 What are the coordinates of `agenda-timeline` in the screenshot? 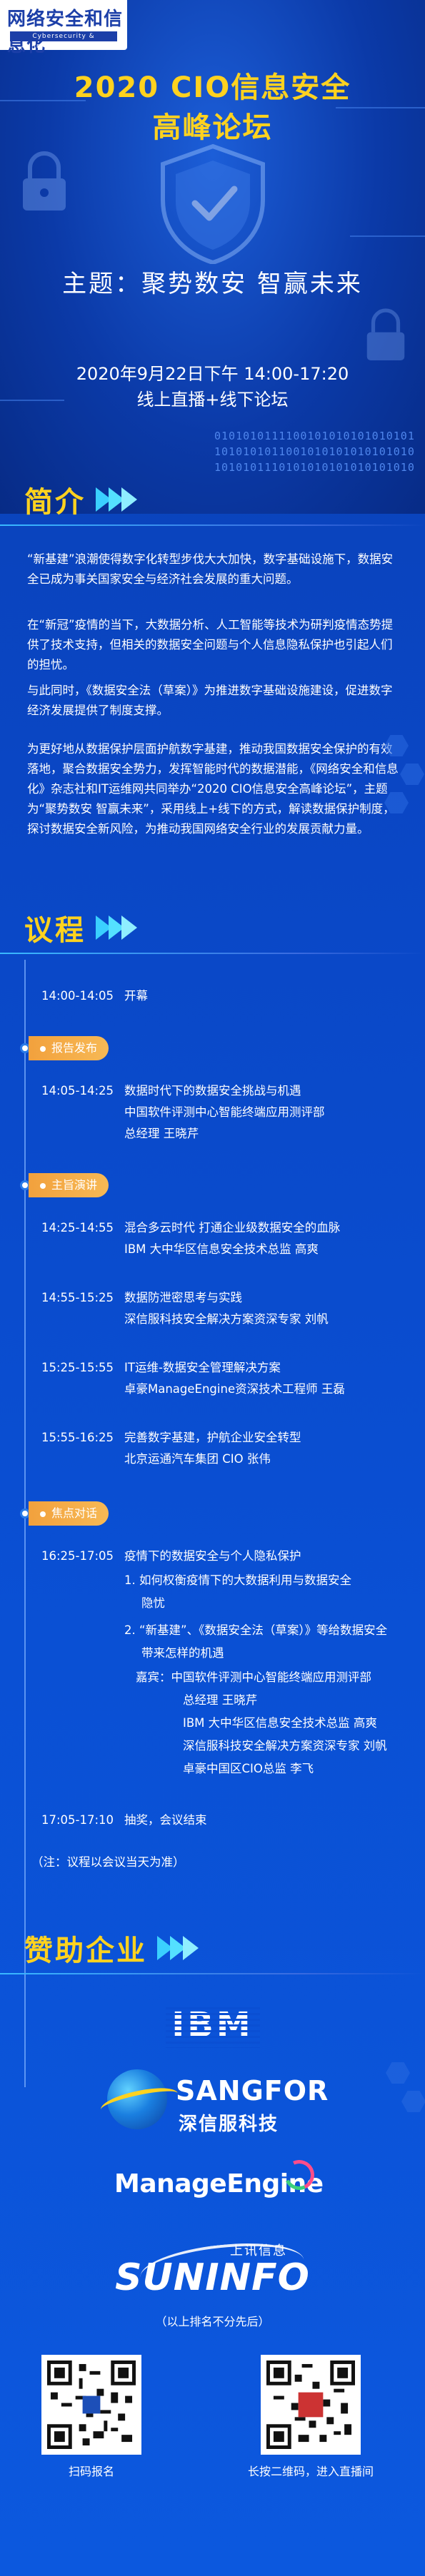 It's located at (25, 1524).